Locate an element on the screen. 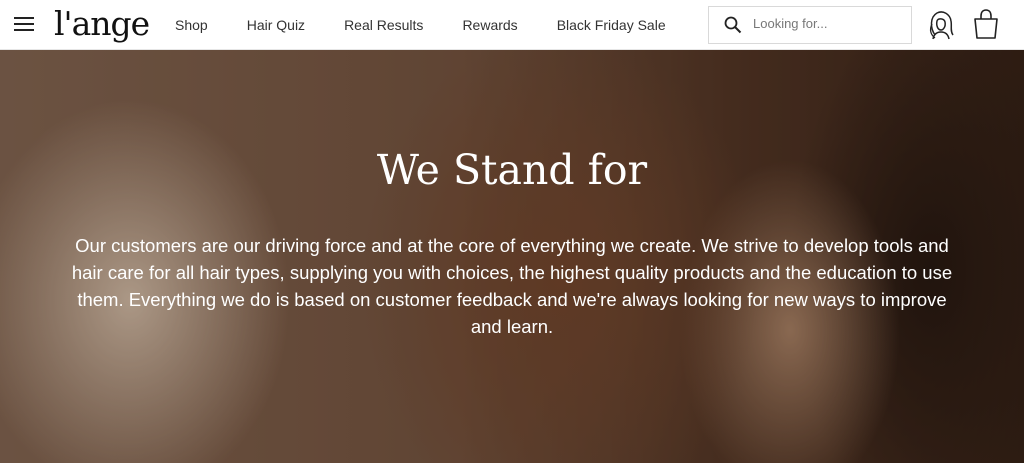 This screenshot has width=1024, height=463. nav-link-real-results: Real Results is located at coordinates (383, 25).